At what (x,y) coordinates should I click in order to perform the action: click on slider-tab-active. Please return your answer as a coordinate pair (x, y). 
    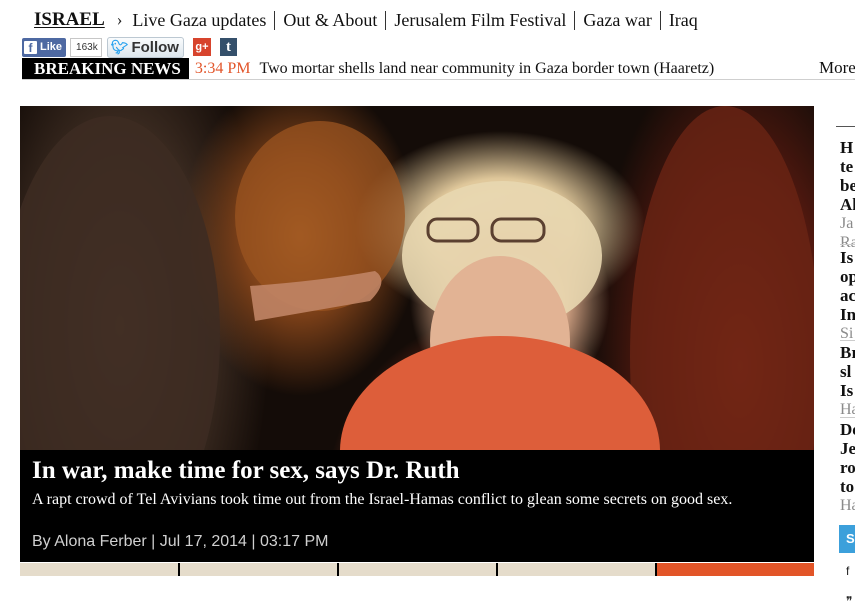
    Looking at the image, I should click on (735, 569).